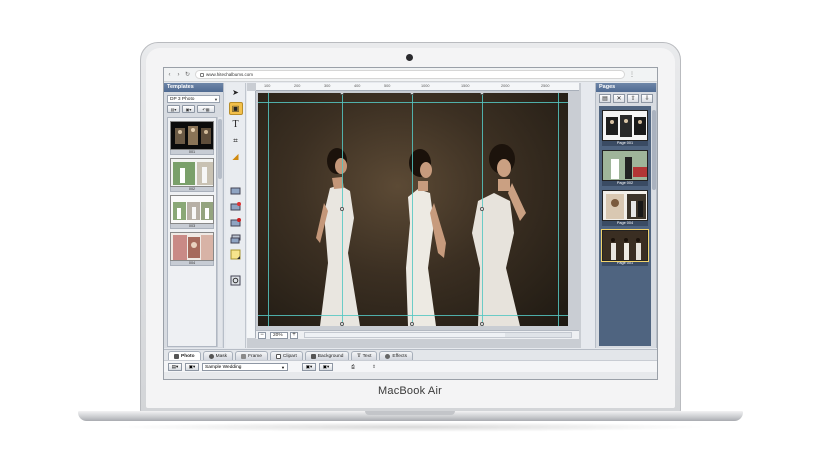 The width and height of the screenshot is (820, 470). What do you see at coordinates (309, 366) in the screenshot?
I see `photo-upload-button: ▣▾` at bounding box center [309, 366].